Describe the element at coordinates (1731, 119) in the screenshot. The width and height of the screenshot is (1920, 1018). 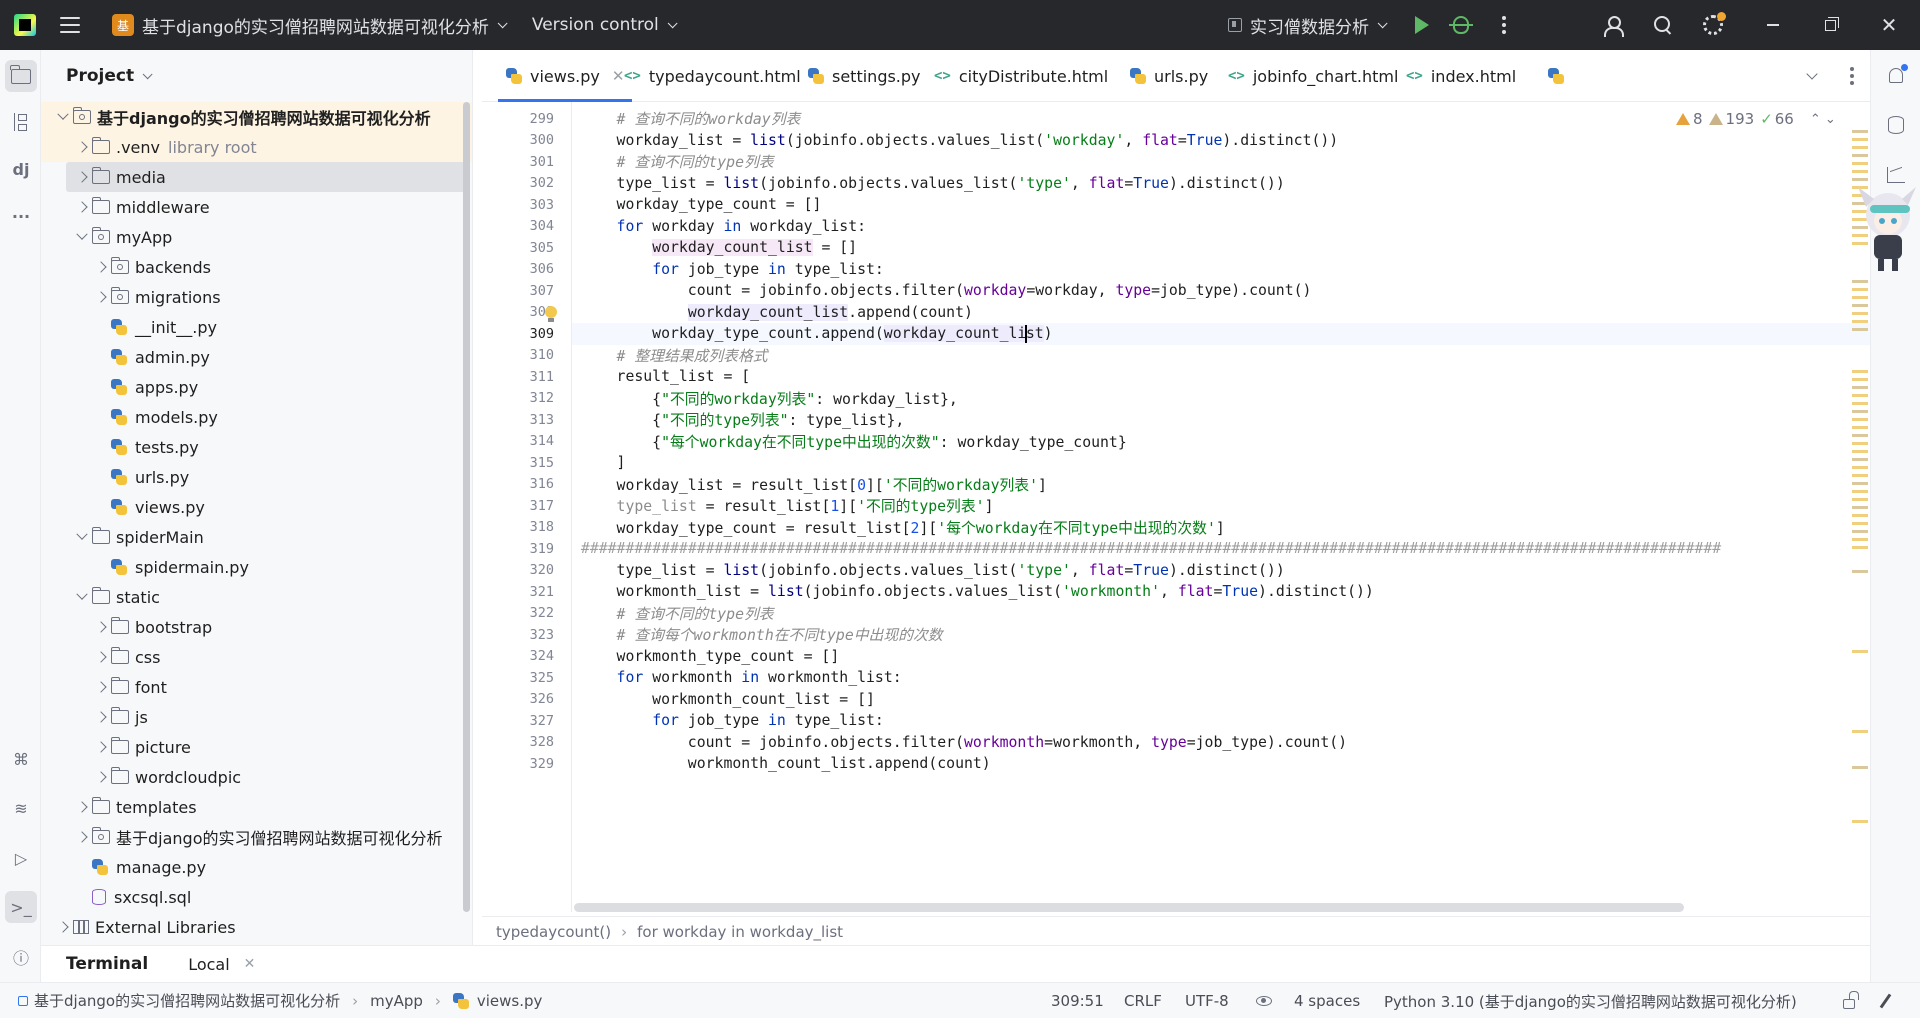
I see `weak-warnings-count: 193` at that location.